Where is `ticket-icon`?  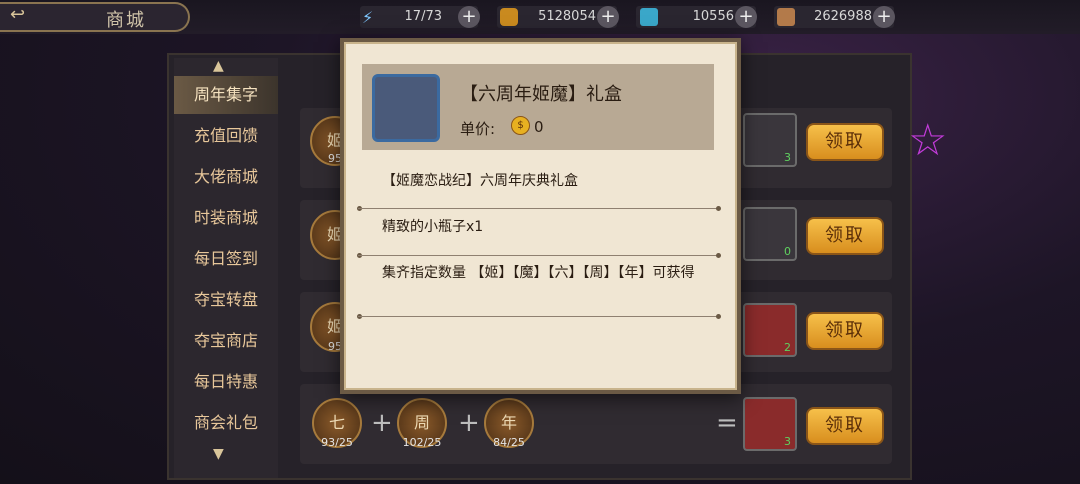
ticket-icon is located at coordinates (649, 17).